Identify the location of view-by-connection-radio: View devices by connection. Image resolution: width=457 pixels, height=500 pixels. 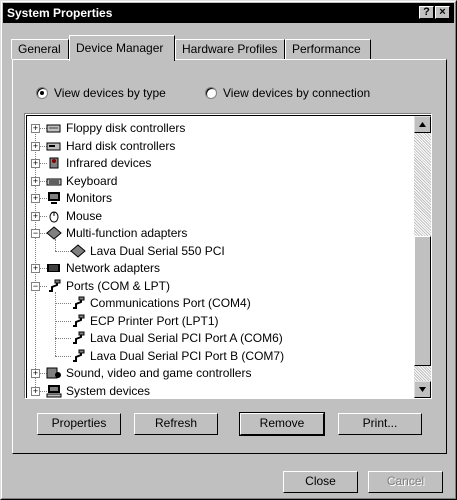
(287, 93).